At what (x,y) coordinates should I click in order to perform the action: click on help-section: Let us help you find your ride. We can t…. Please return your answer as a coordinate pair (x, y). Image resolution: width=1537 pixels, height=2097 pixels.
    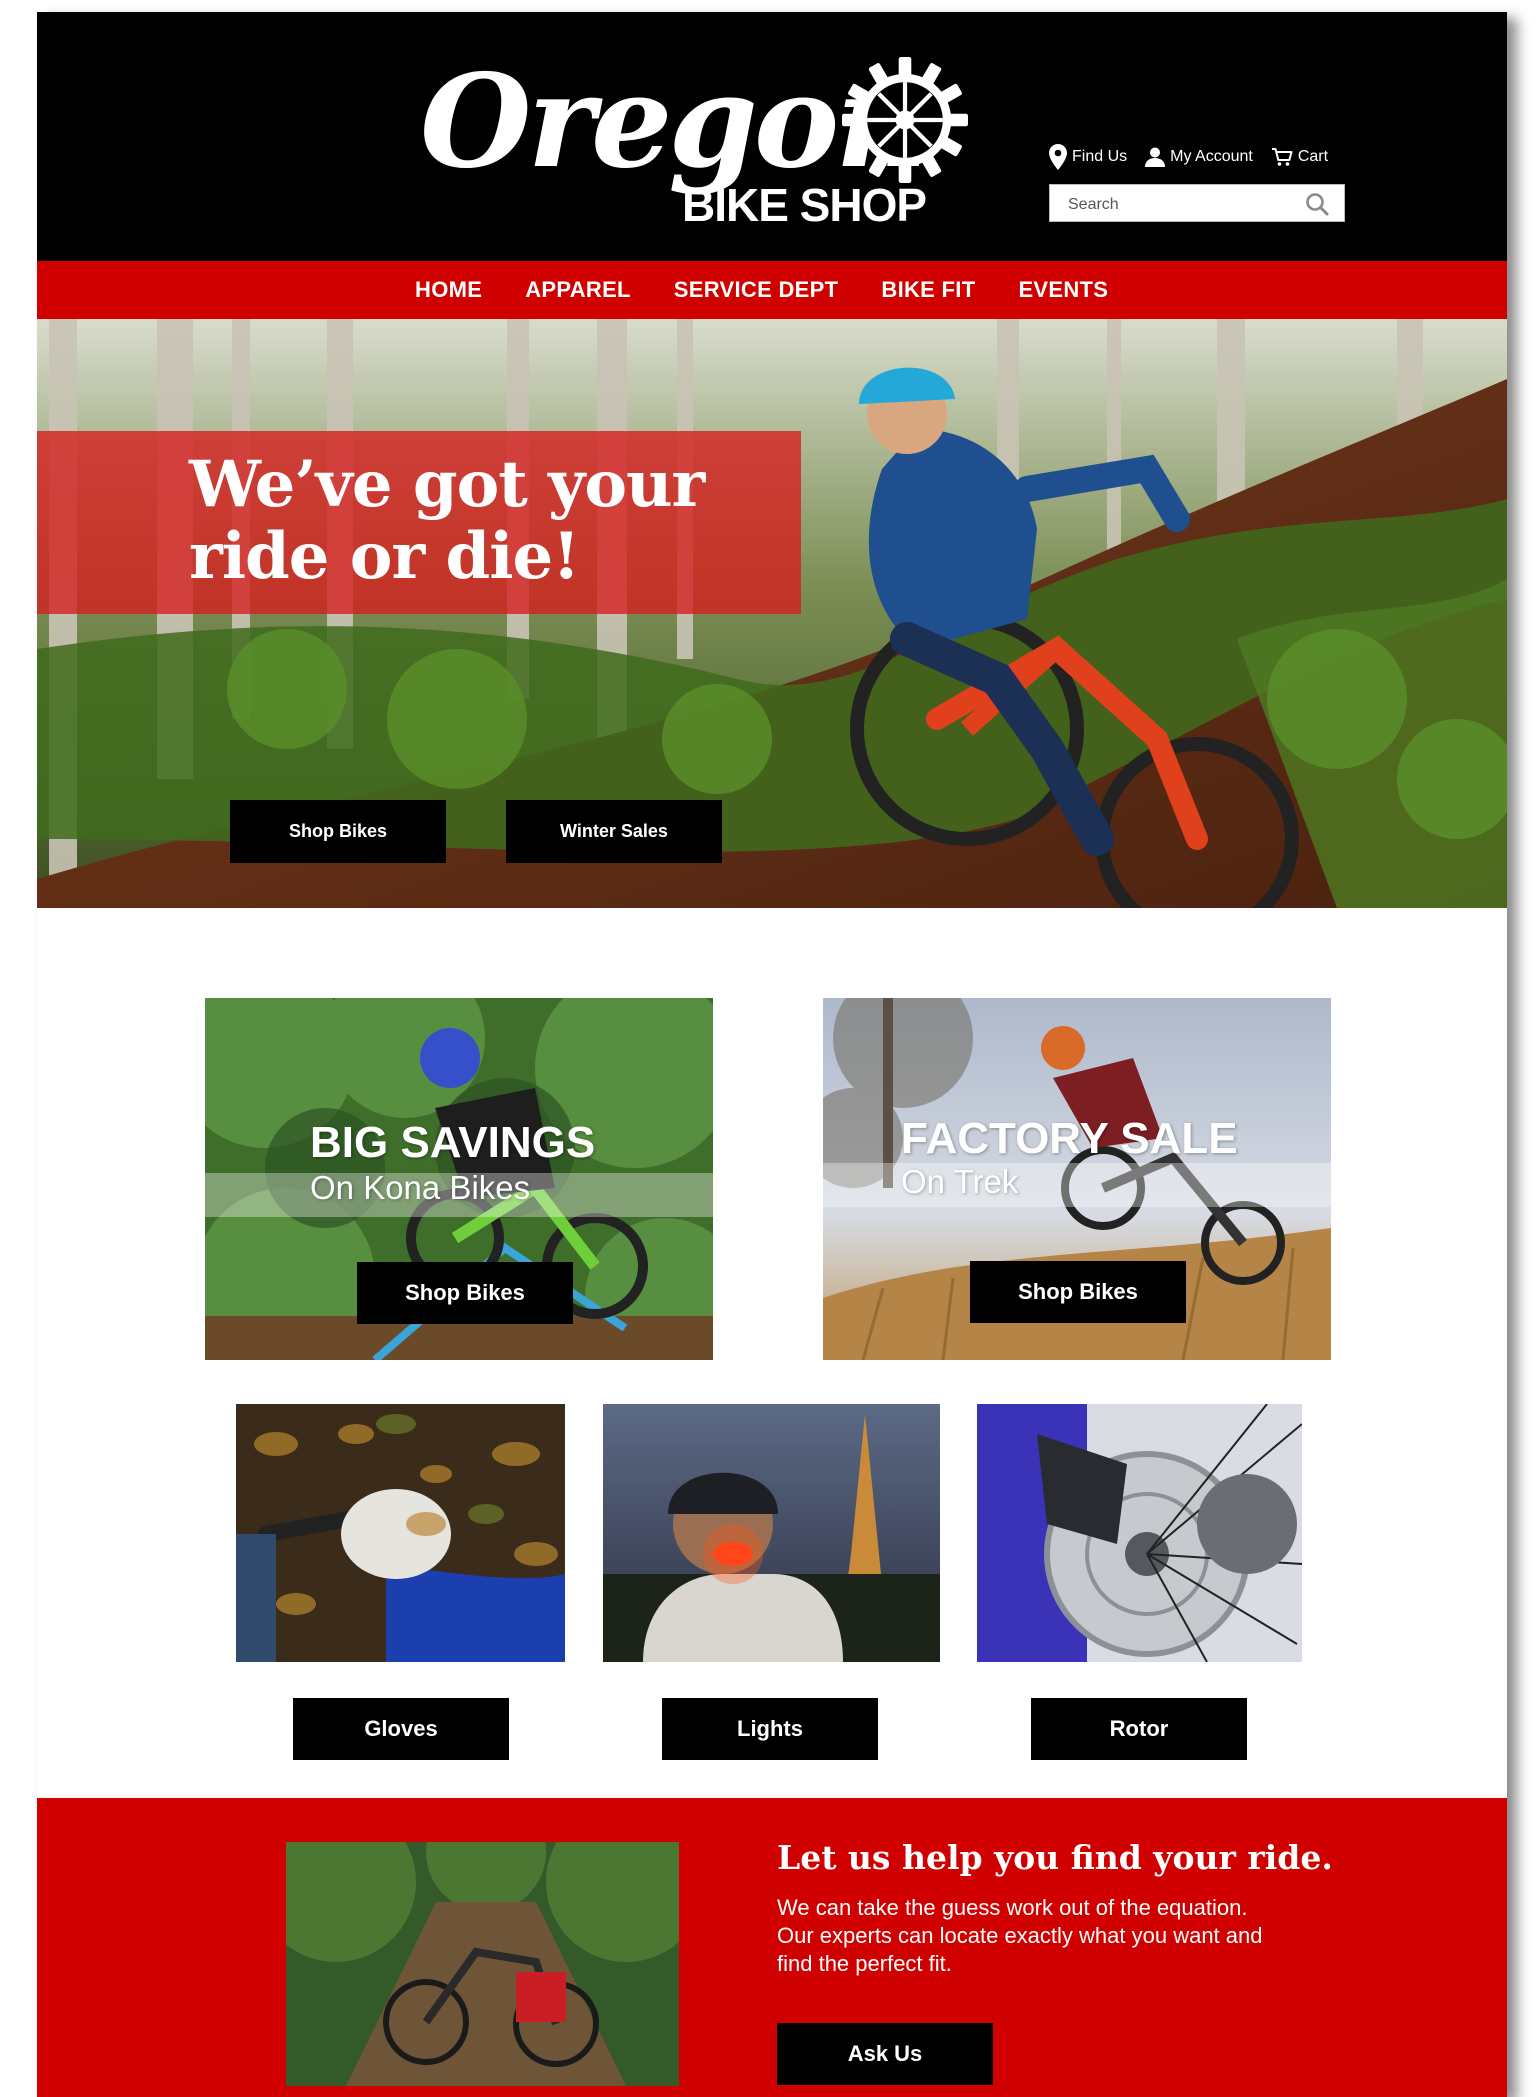
    Looking at the image, I should click on (772, 1947).